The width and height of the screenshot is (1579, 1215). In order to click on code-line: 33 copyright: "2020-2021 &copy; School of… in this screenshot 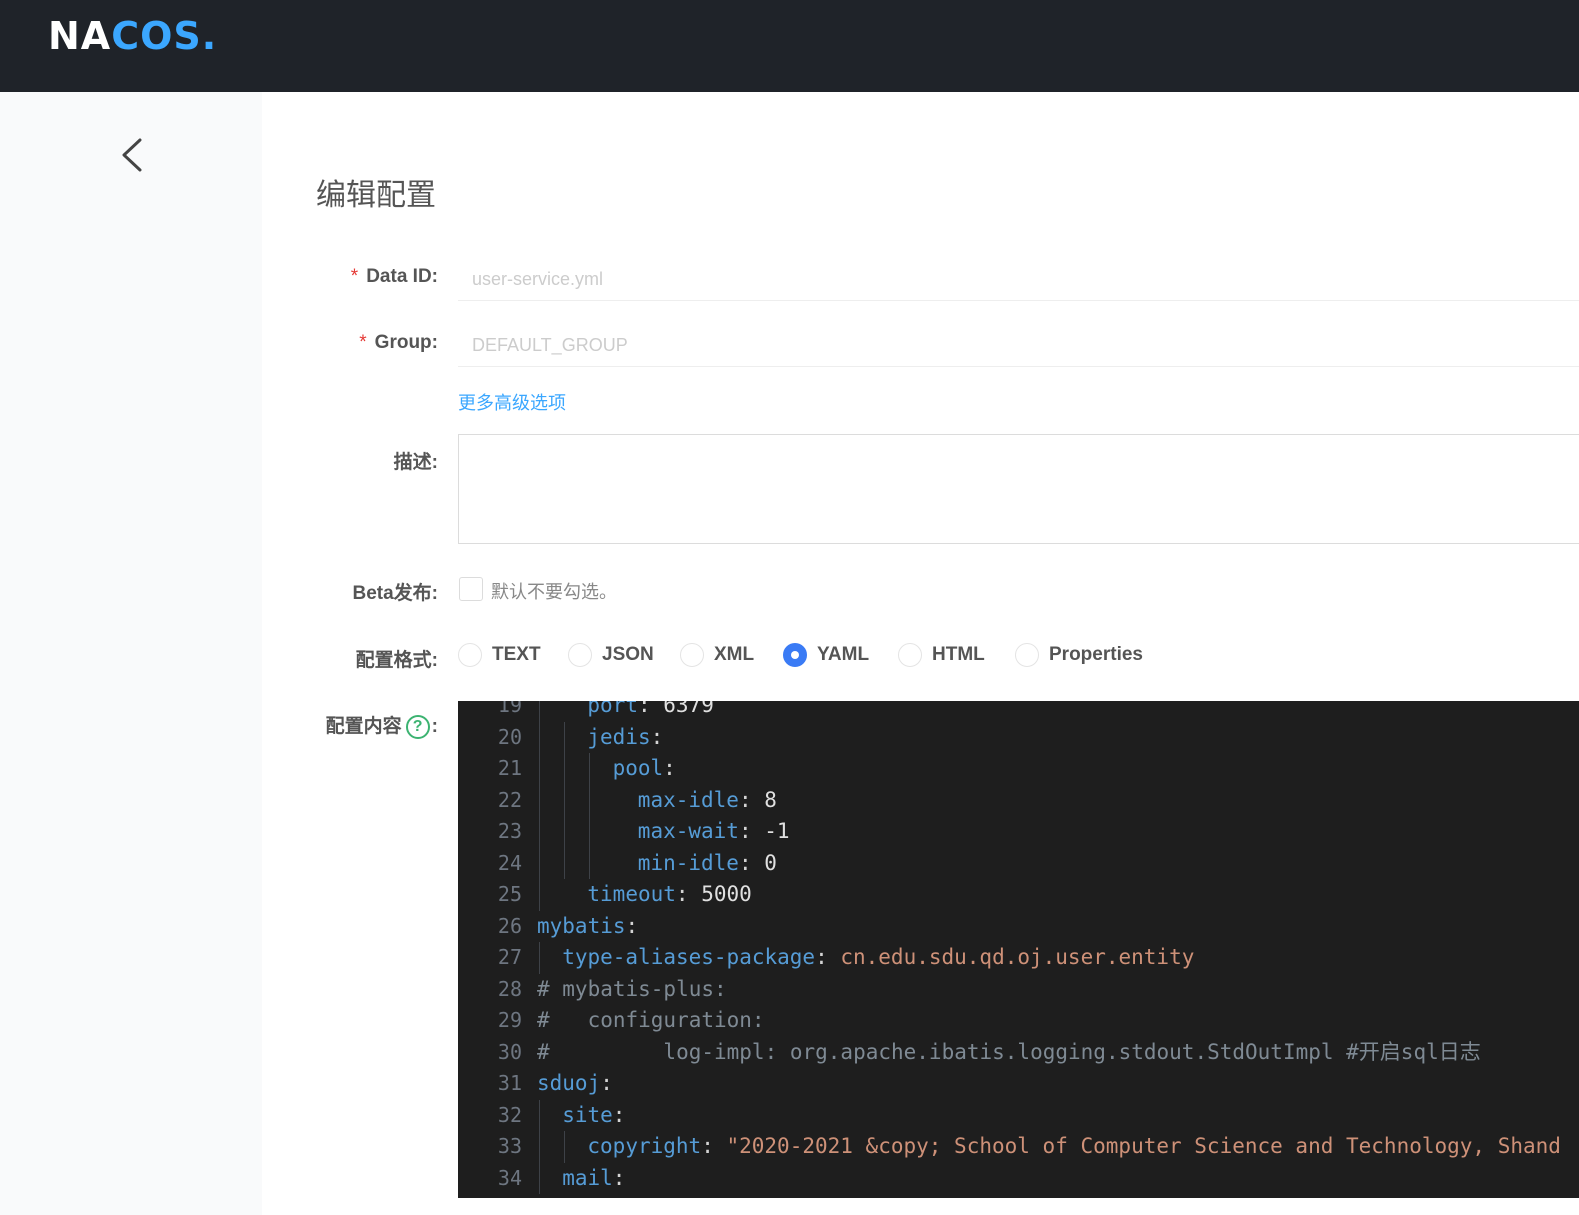, I will do `click(1018, 1147)`.